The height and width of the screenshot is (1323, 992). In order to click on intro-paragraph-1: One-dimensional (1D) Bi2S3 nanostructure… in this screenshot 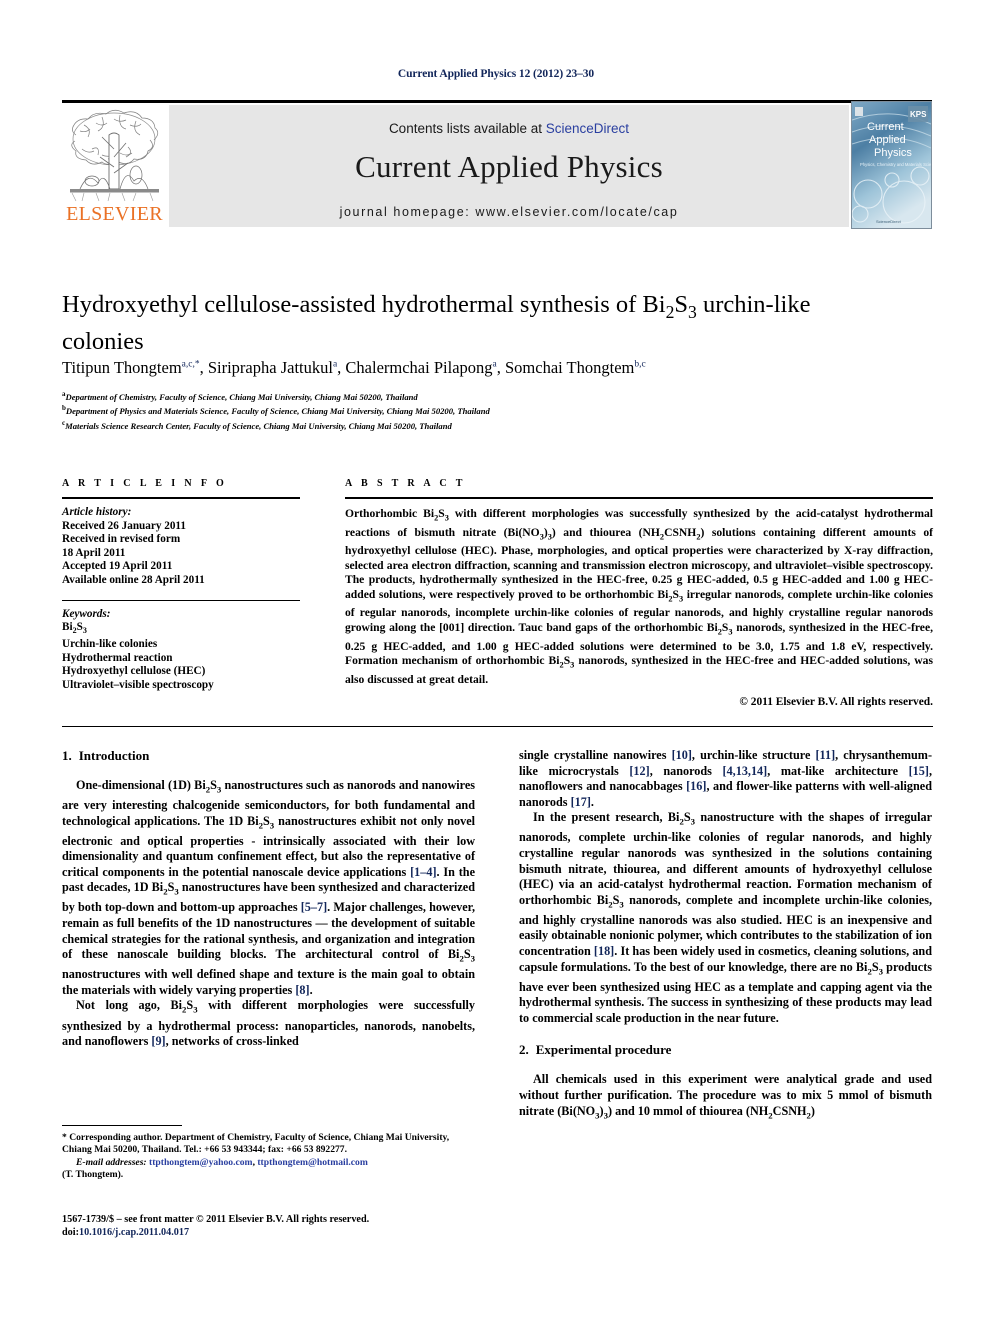, I will do `click(268, 887)`.